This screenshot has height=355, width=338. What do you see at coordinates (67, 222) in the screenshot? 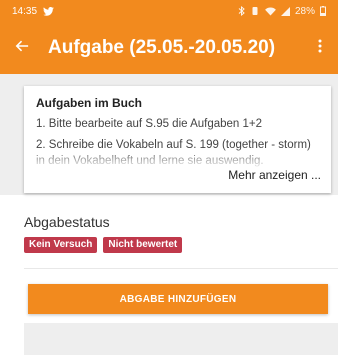
I see `status-label: Abgabestatus` at bounding box center [67, 222].